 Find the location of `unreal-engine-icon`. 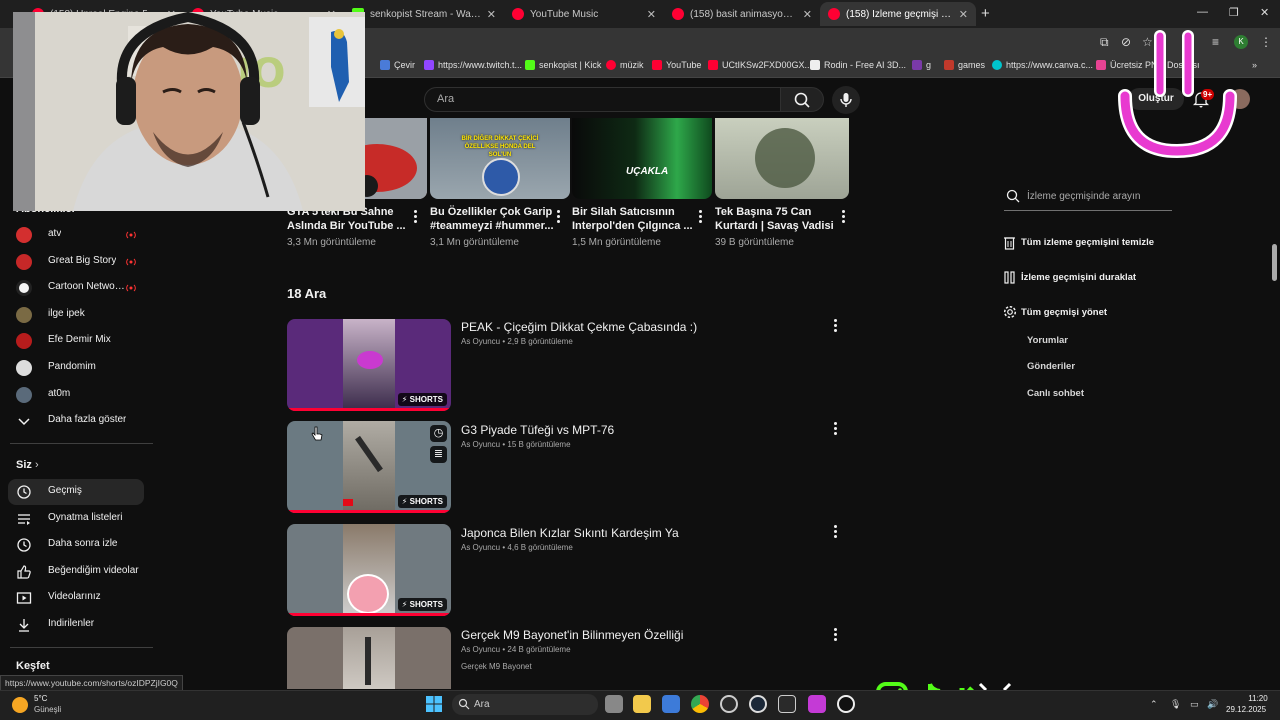

unreal-engine-icon is located at coordinates (846, 704).